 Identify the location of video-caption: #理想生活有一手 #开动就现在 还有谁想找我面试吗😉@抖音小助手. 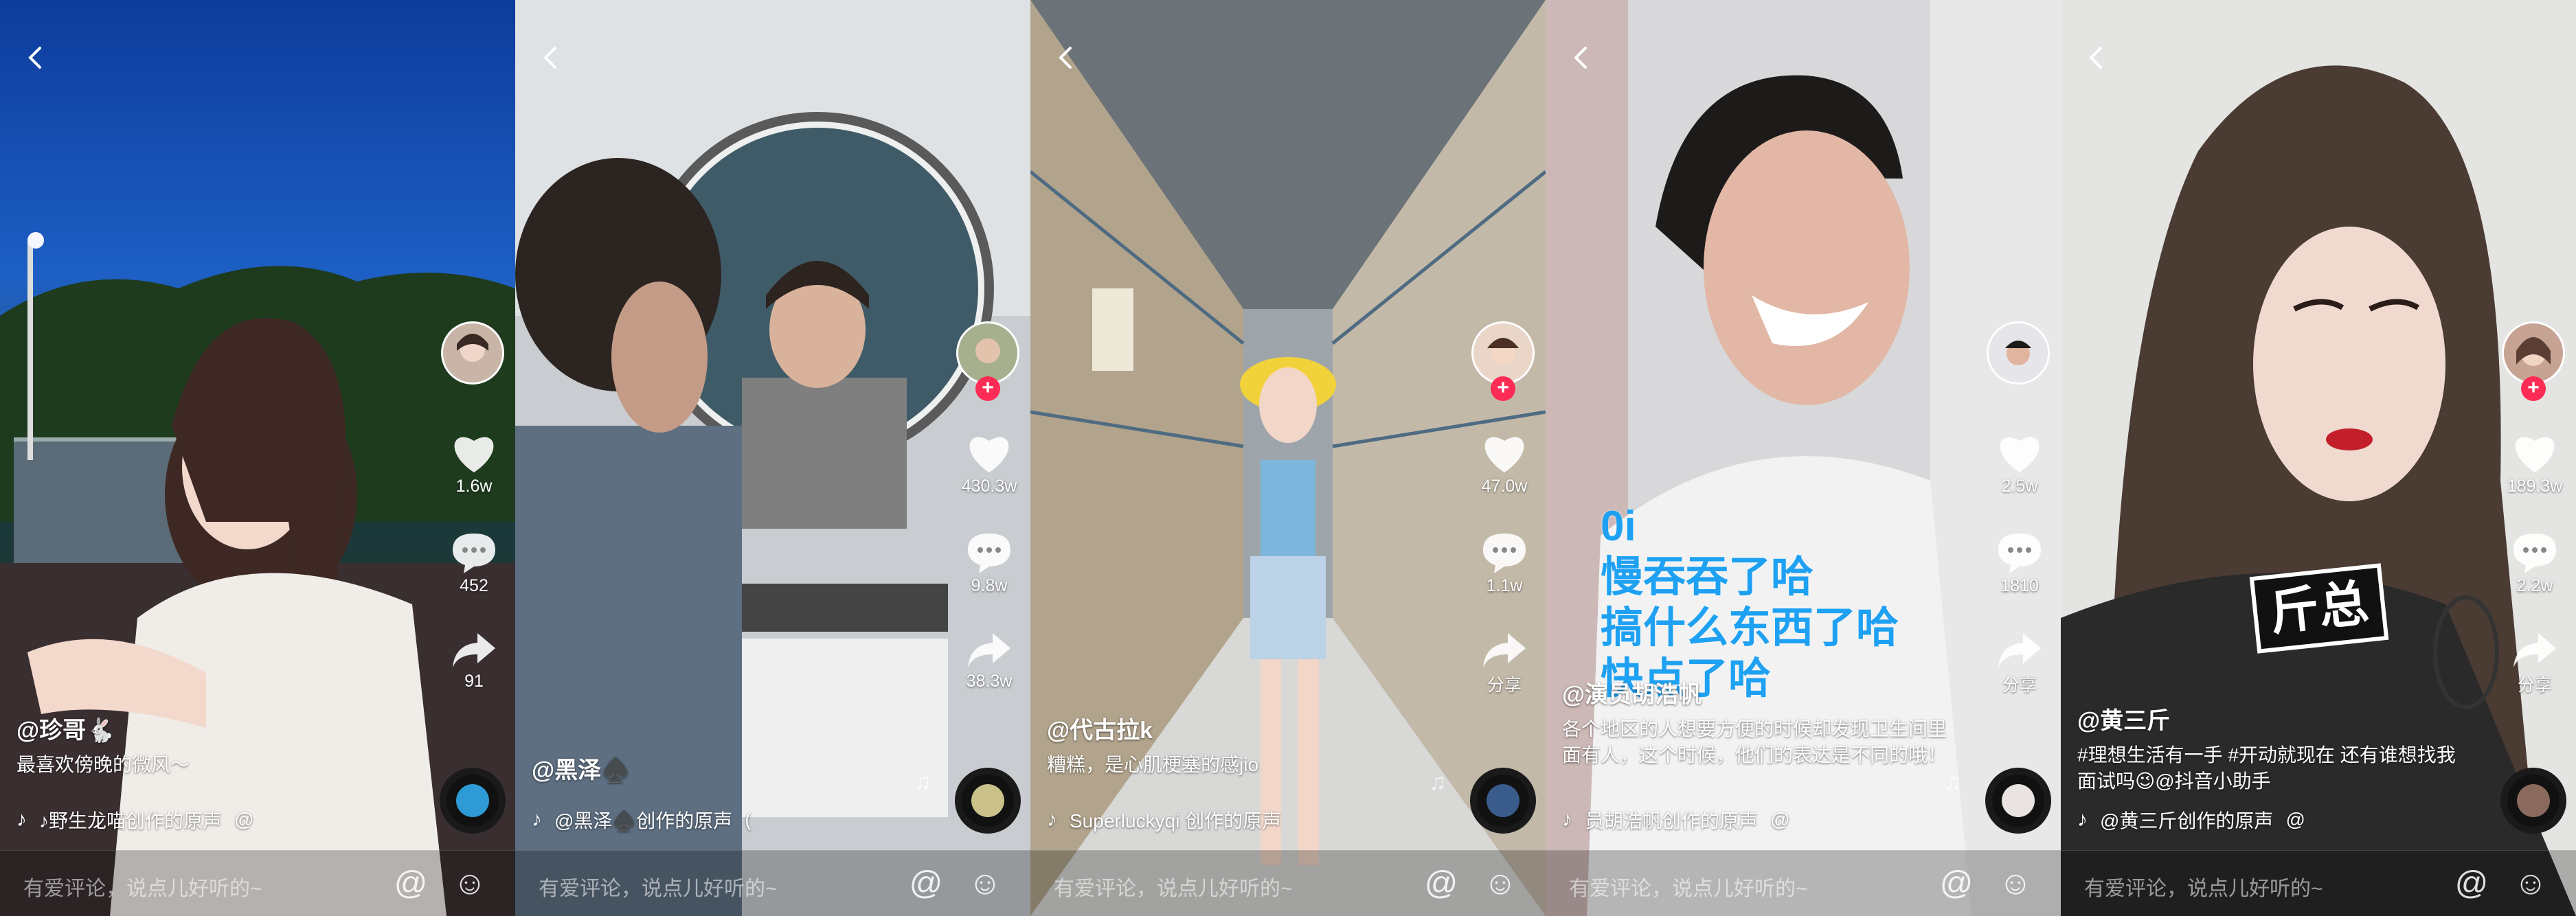
(2266, 768).